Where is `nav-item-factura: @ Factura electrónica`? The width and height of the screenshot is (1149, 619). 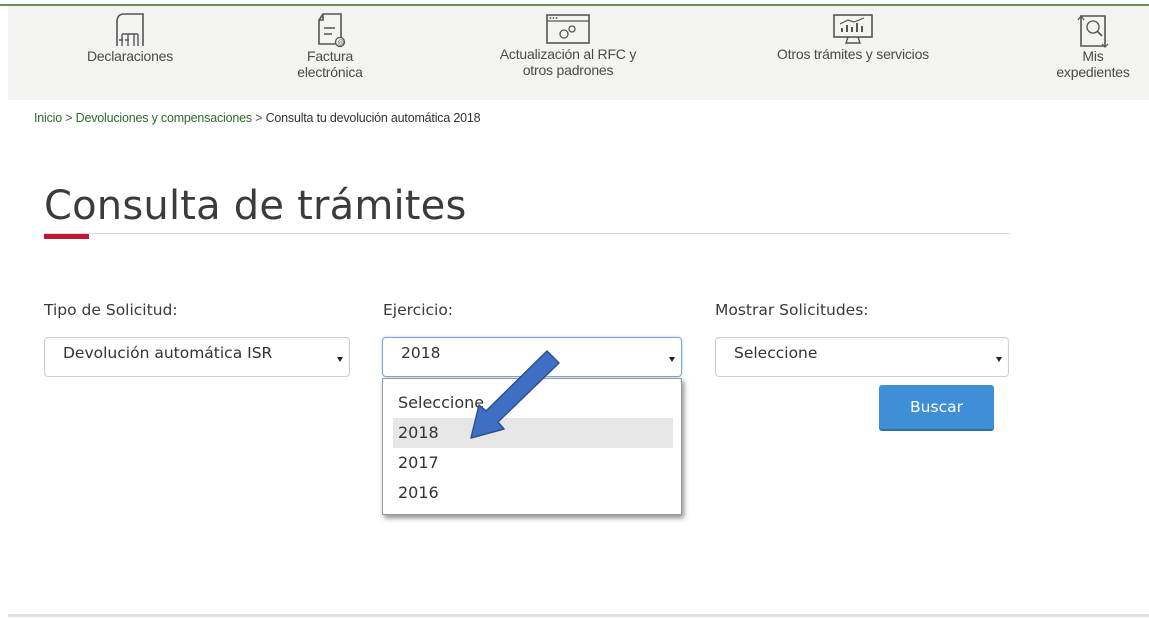 nav-item-factura: @ Factura electrónica is located at coordinates (330, 43).